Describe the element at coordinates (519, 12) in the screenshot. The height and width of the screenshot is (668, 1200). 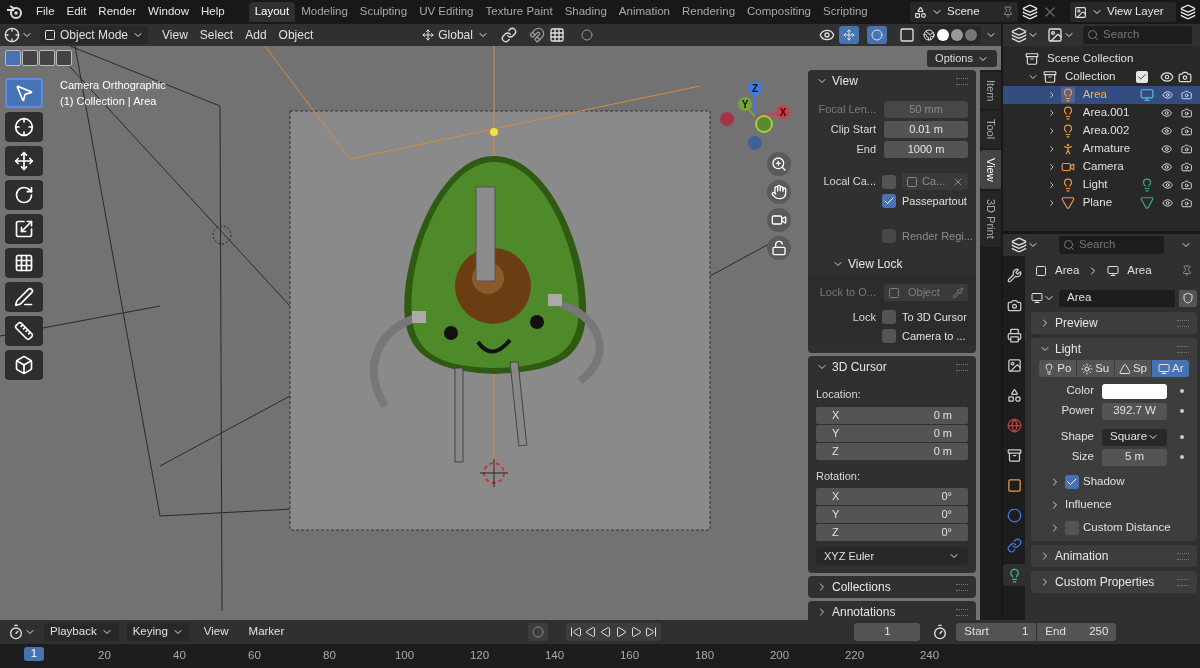
I see `workspace-tab: Texture Paint` at that location.